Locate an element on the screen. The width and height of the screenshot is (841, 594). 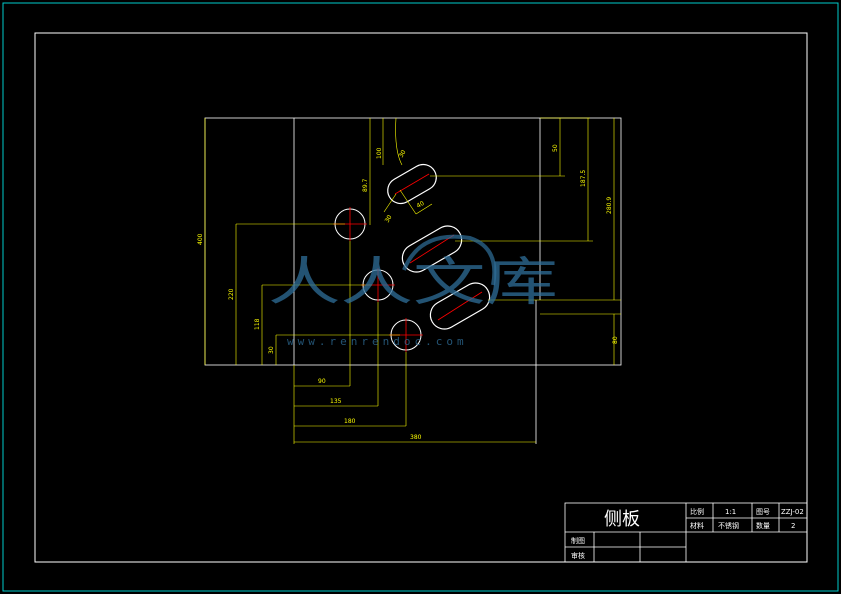
scale-value: 1:1 is located at coordinates (730, 512).